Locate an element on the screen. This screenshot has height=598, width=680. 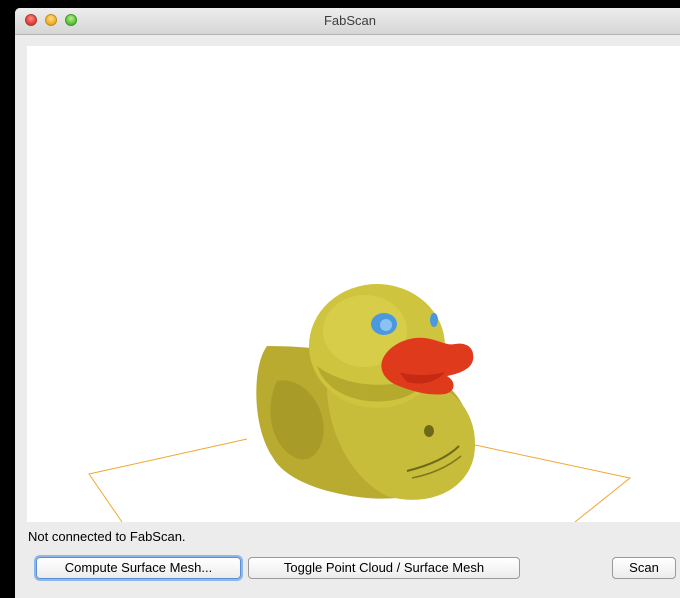
window-title: FabScan is located at coordinates (350, 20).